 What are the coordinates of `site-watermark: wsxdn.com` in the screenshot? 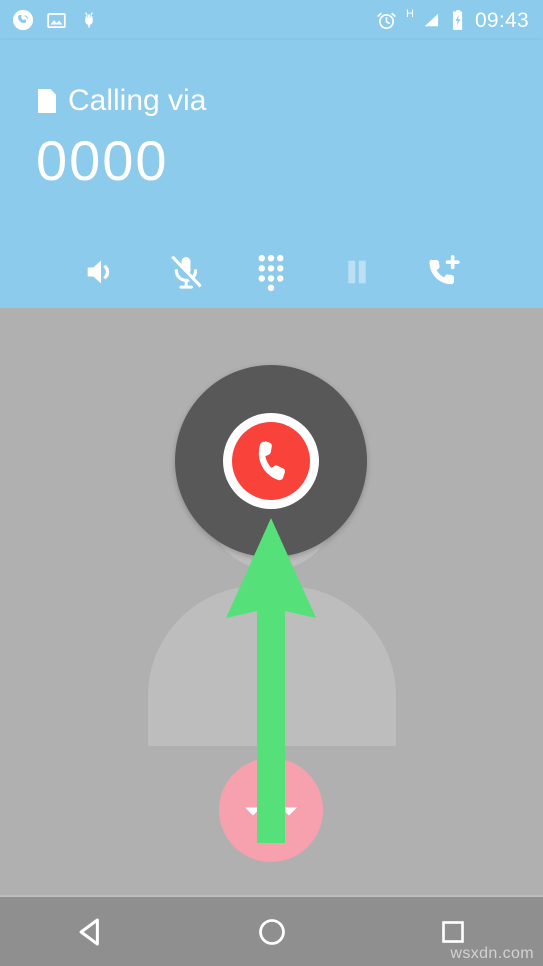 It's located at (492, 953).